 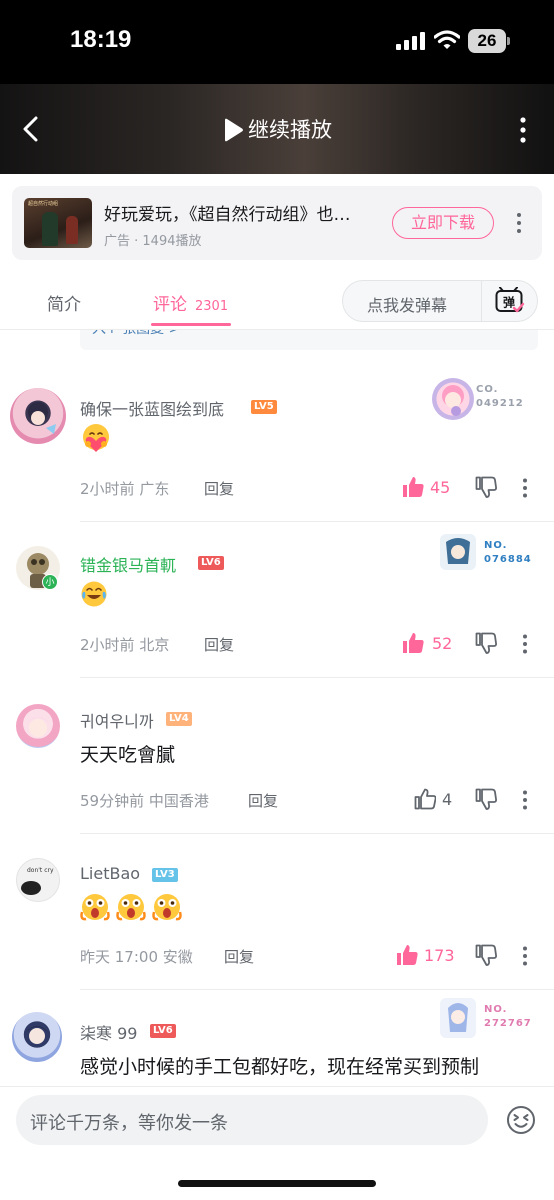 I want to click on avatar-badge: 小, so click(x=50, y=582).